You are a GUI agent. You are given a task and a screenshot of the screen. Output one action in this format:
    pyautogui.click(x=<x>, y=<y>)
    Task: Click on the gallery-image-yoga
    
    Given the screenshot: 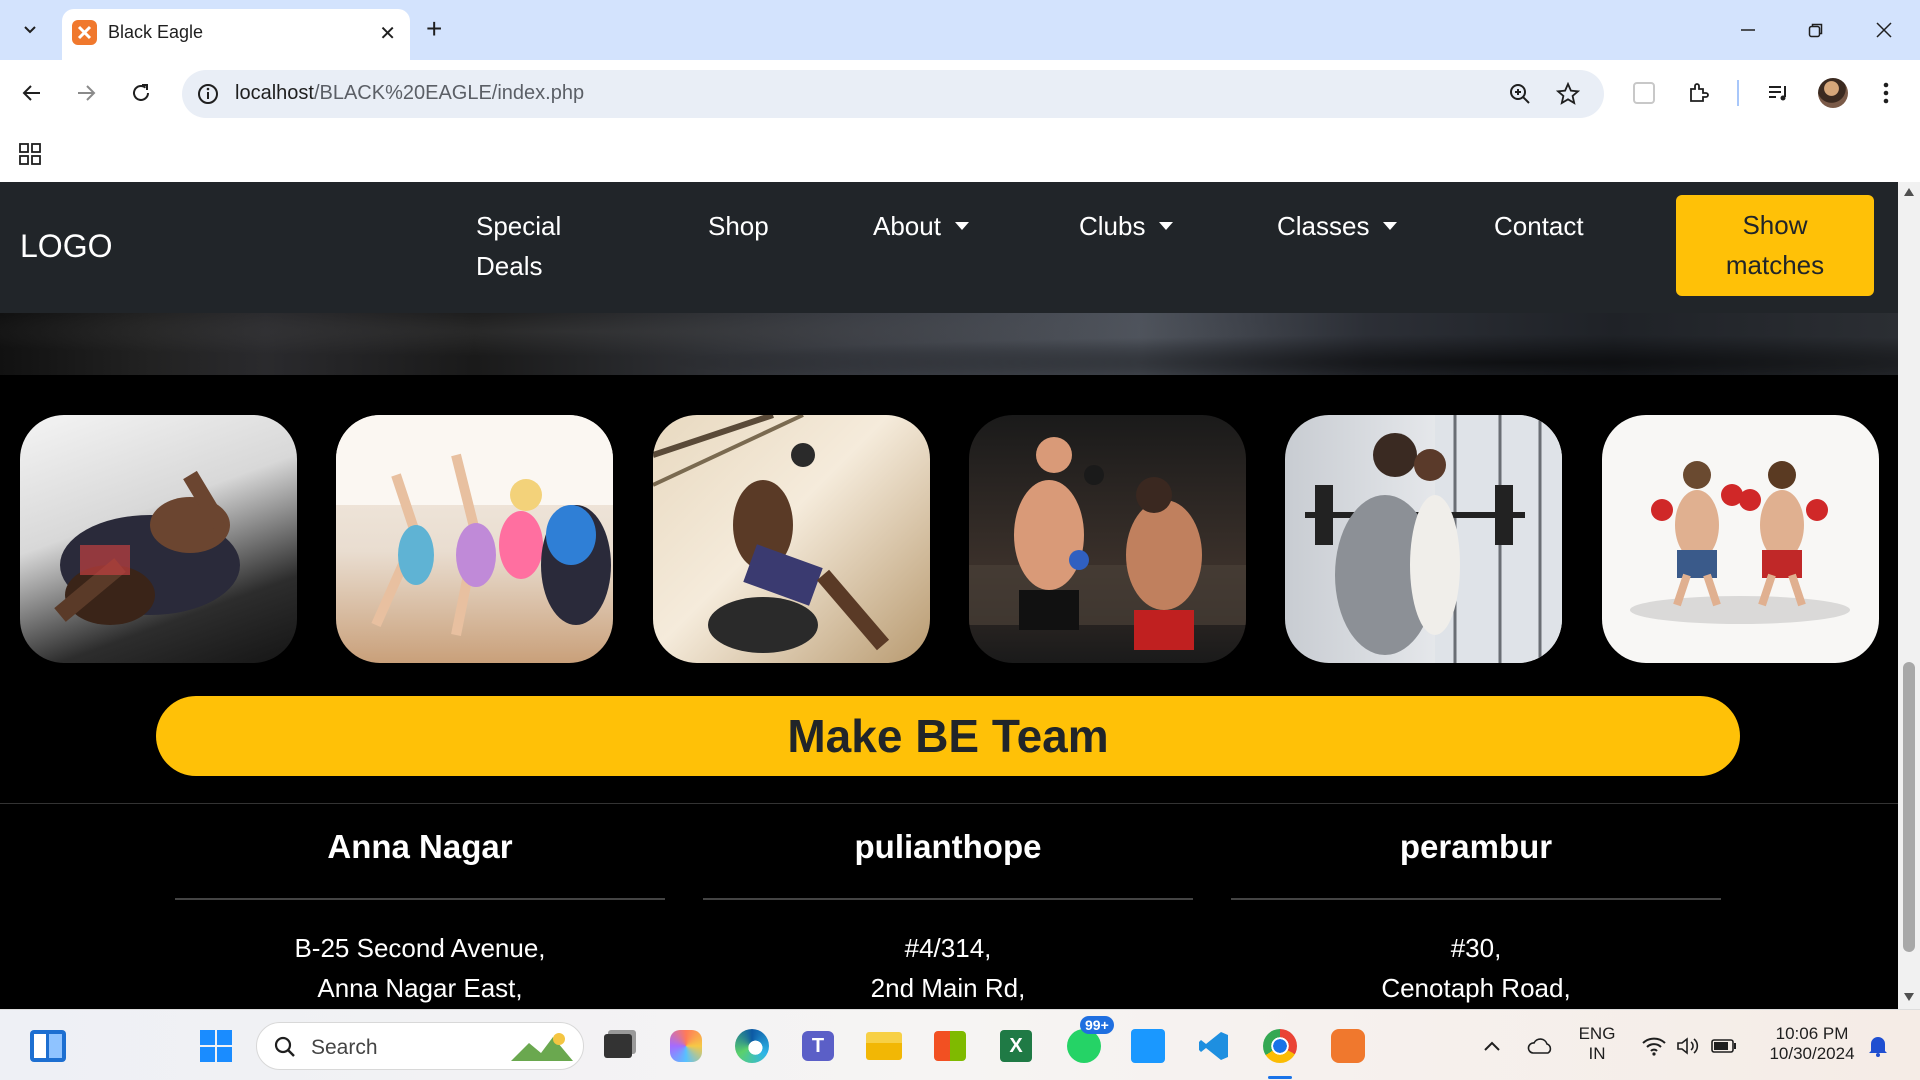 What is the action you would take?
    pyautogui.click(x=474, y=539)
    